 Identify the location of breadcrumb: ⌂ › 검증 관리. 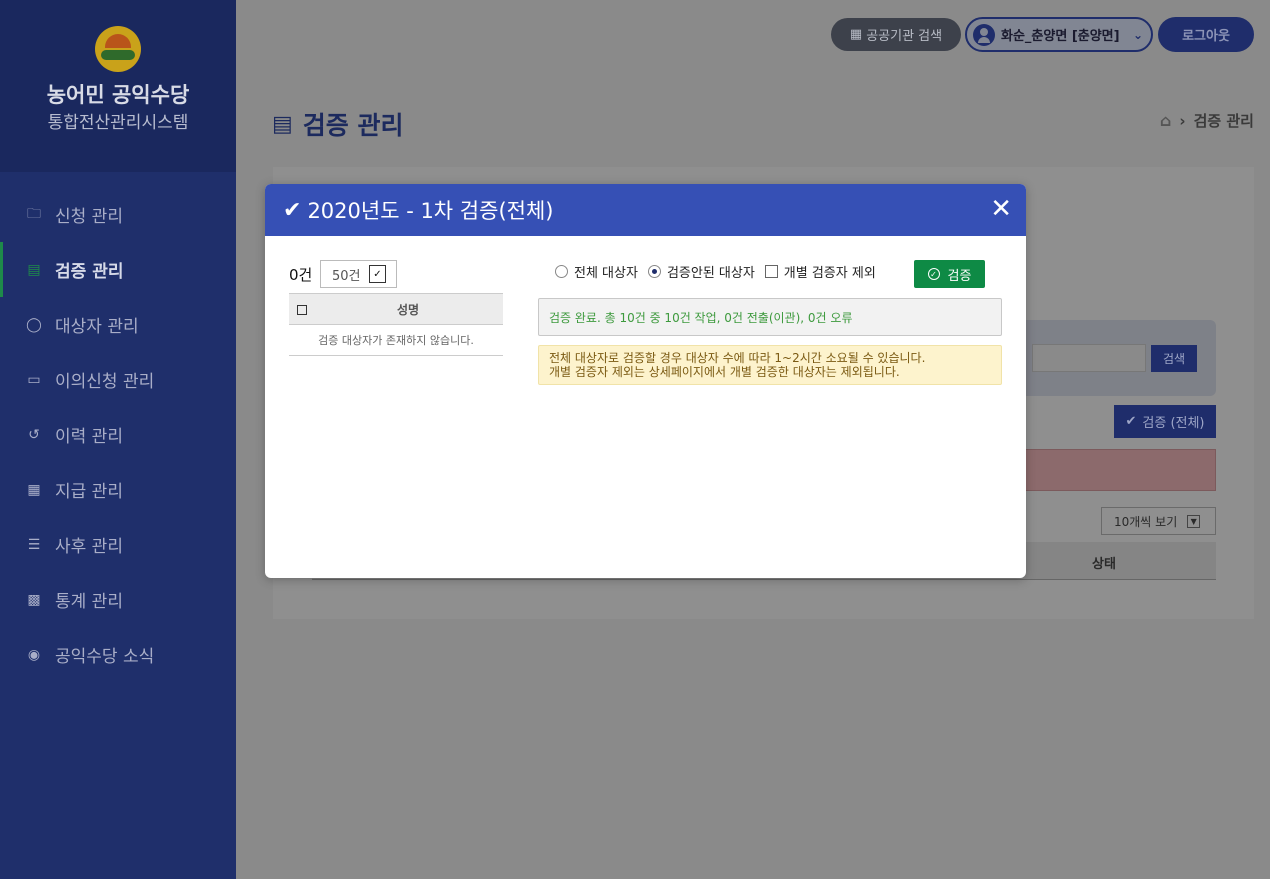
(1207, 120).